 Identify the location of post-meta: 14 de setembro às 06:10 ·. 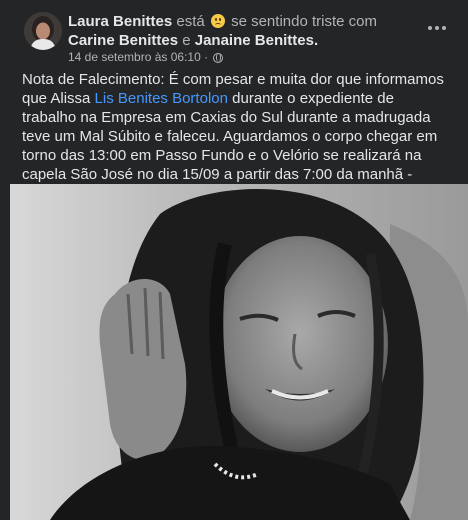
(146, 57).